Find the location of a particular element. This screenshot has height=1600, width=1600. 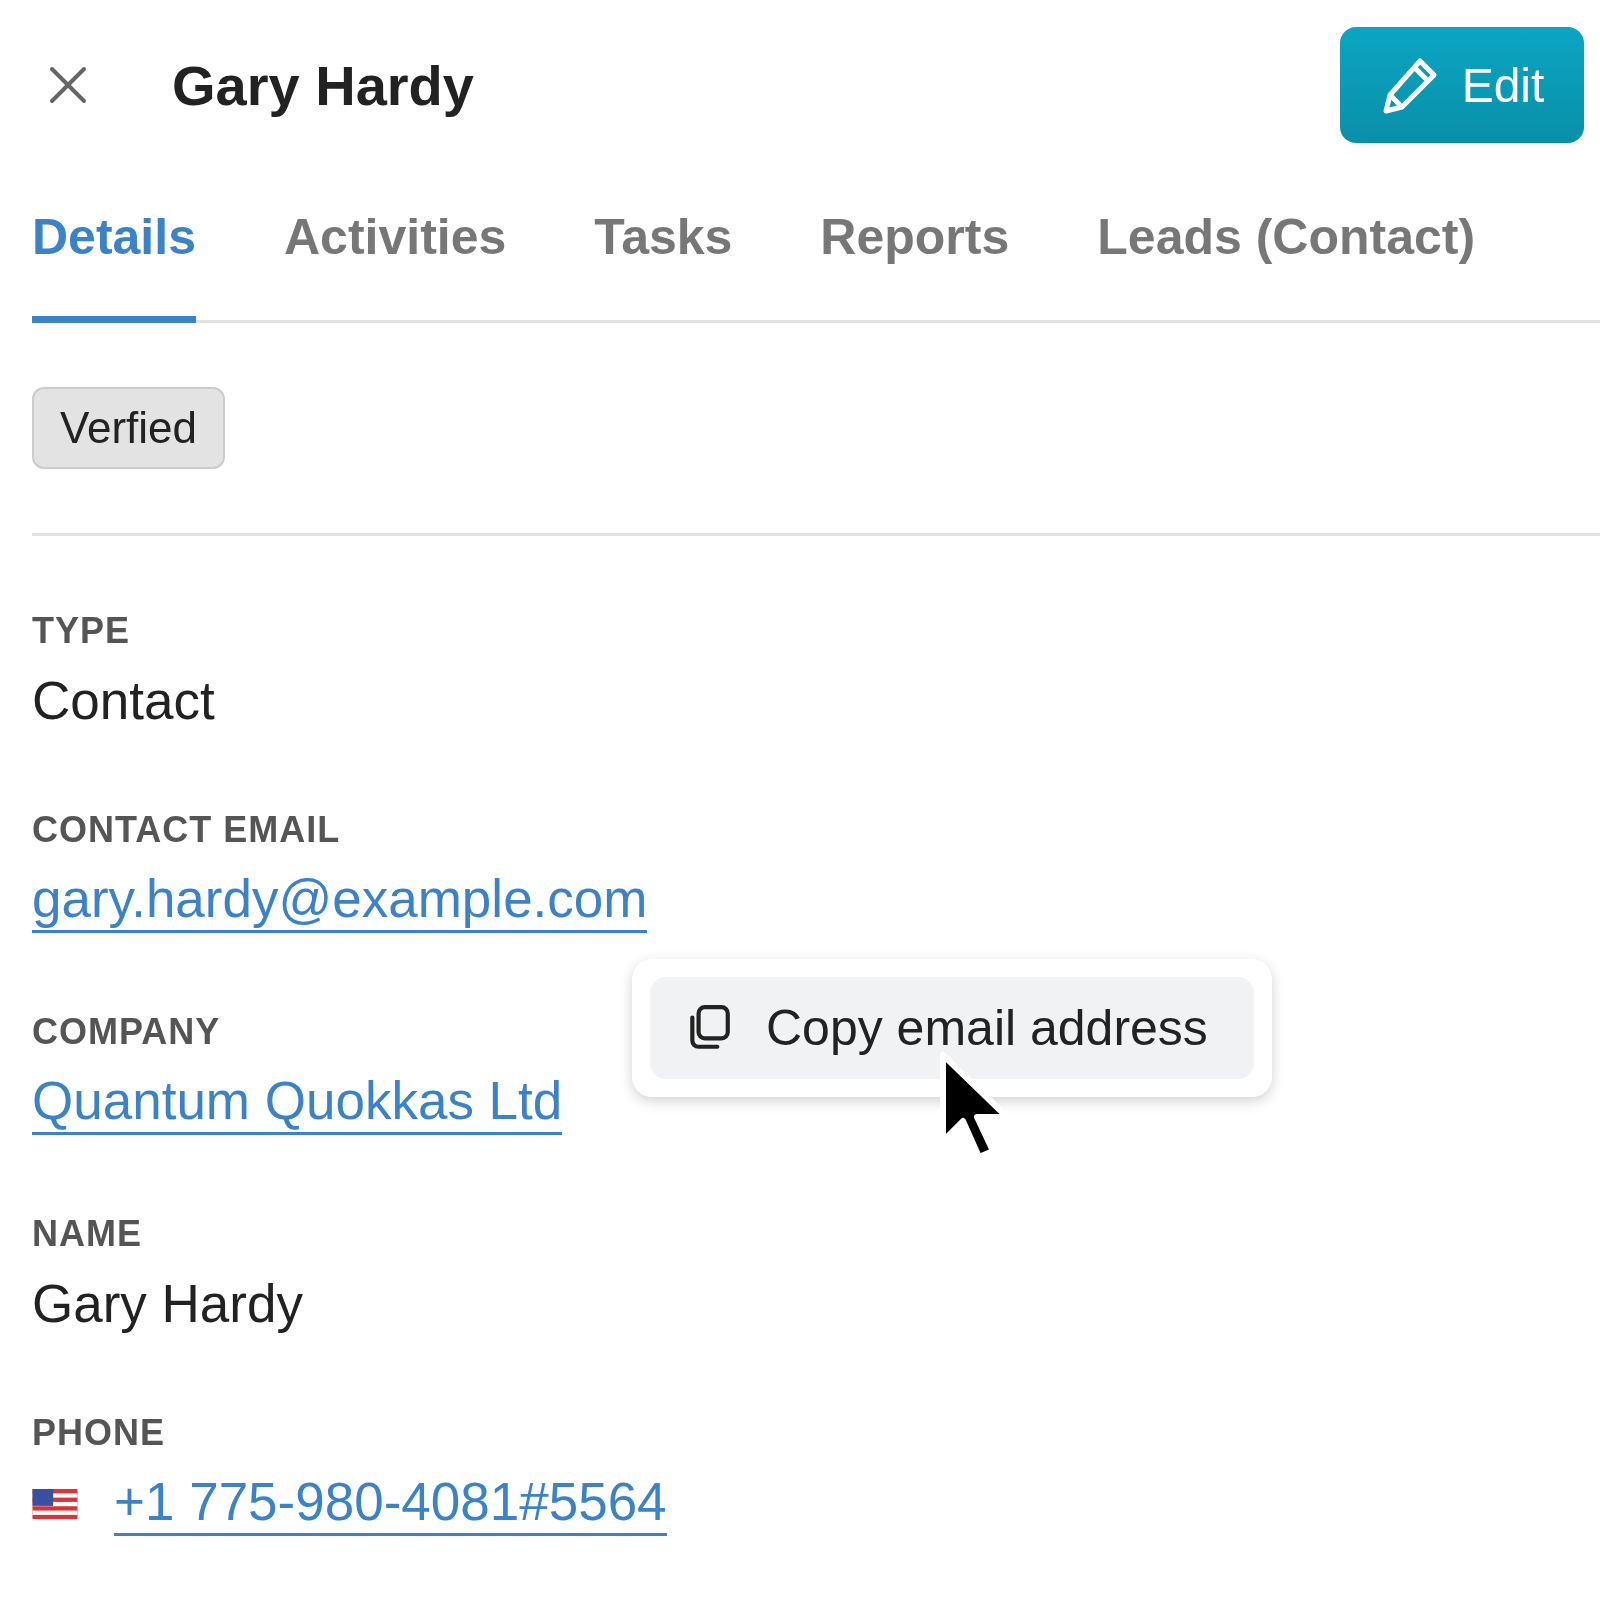

field-link: gary.hardy@example.com is located at coordinates (340, 901).